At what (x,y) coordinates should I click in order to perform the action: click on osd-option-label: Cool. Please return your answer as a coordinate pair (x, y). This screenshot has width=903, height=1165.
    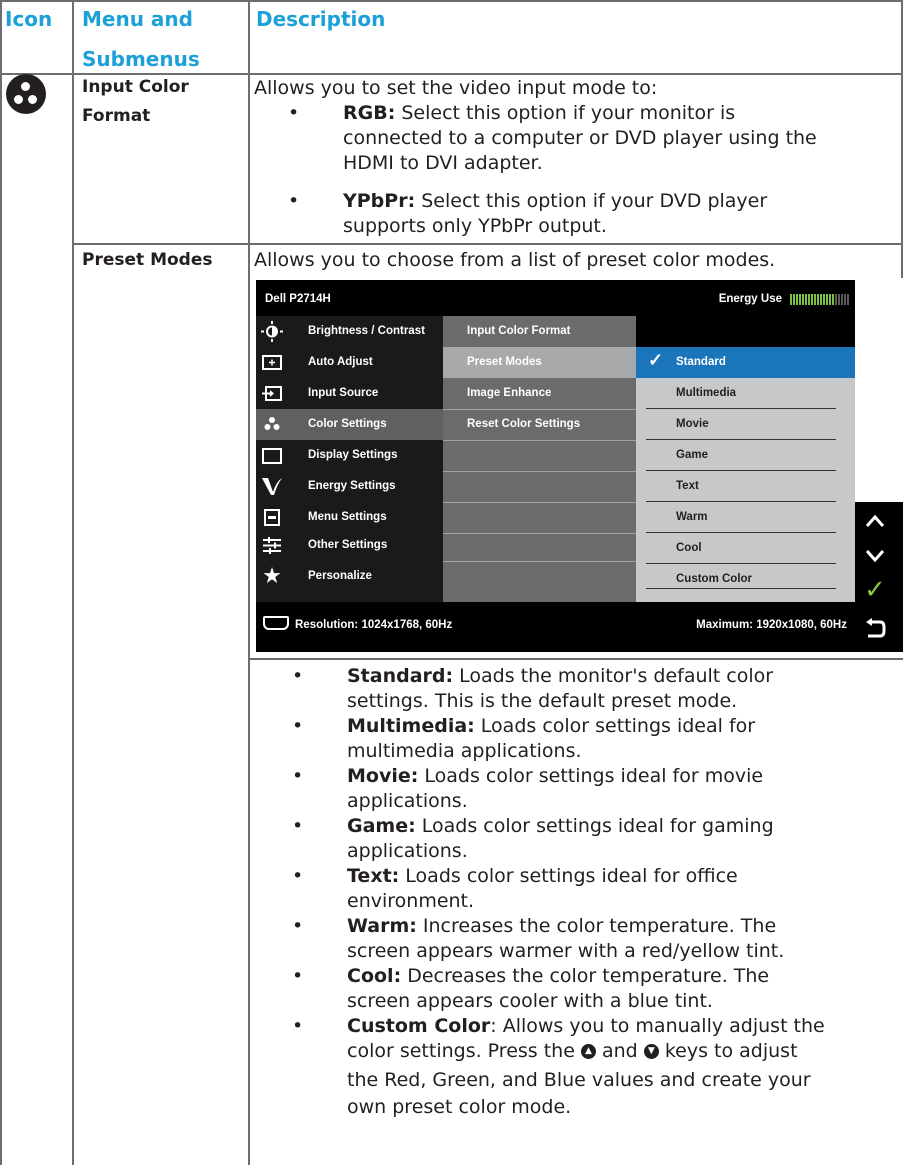
    Looking at the image, I should click on (689, 548).